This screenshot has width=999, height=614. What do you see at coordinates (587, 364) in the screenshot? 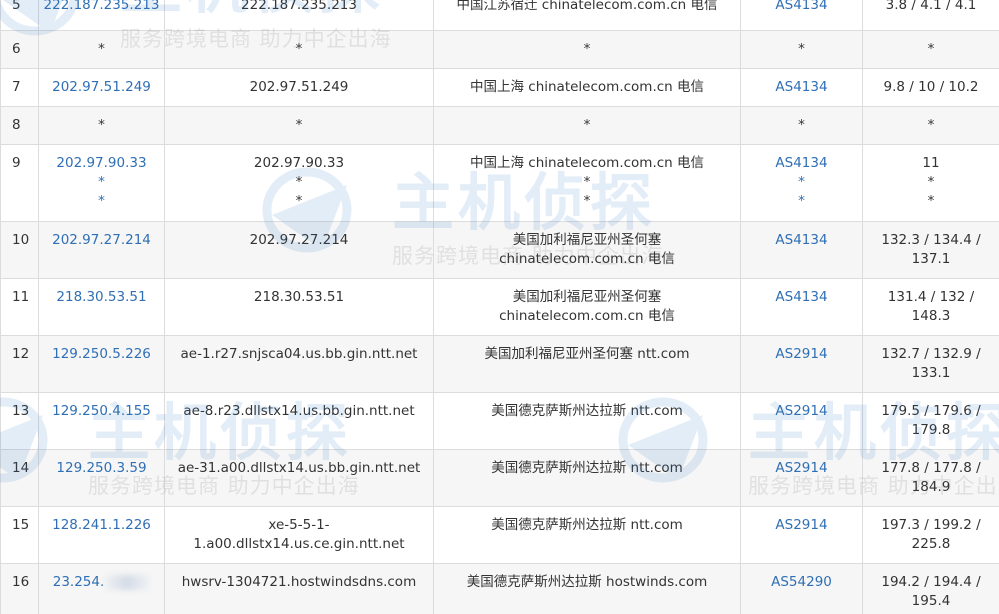
I see `cell-loc: 美国加利福尼亚州圣何塞 ntt.com` at bounding box center [587, 364].